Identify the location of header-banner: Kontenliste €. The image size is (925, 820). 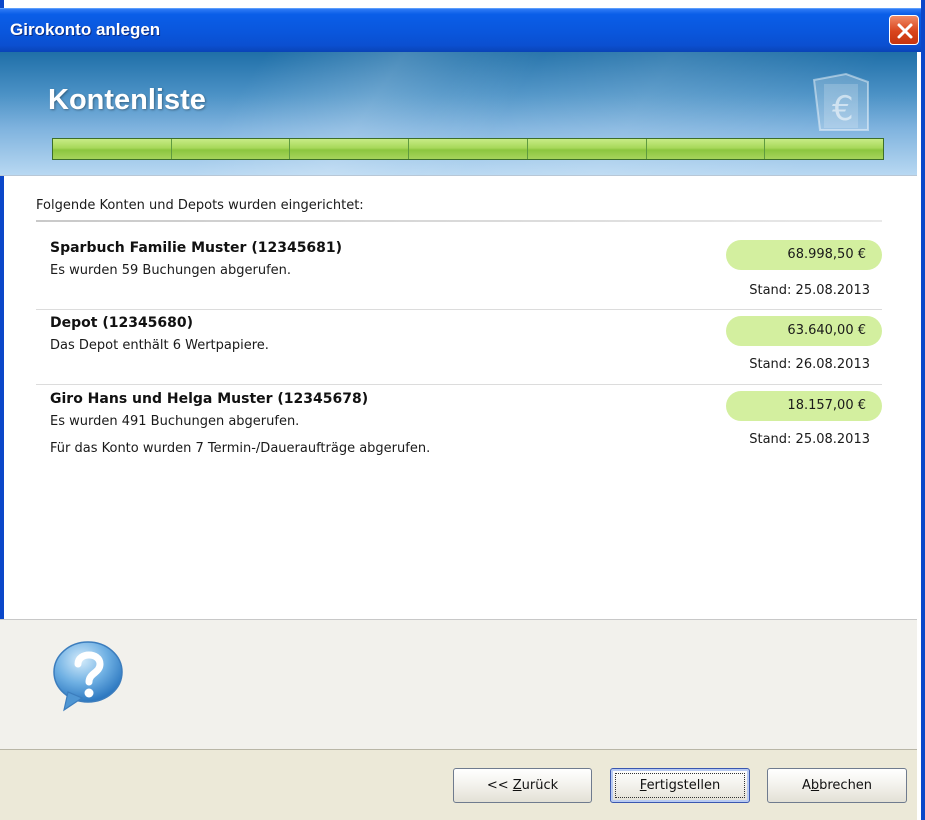
(458, 113).